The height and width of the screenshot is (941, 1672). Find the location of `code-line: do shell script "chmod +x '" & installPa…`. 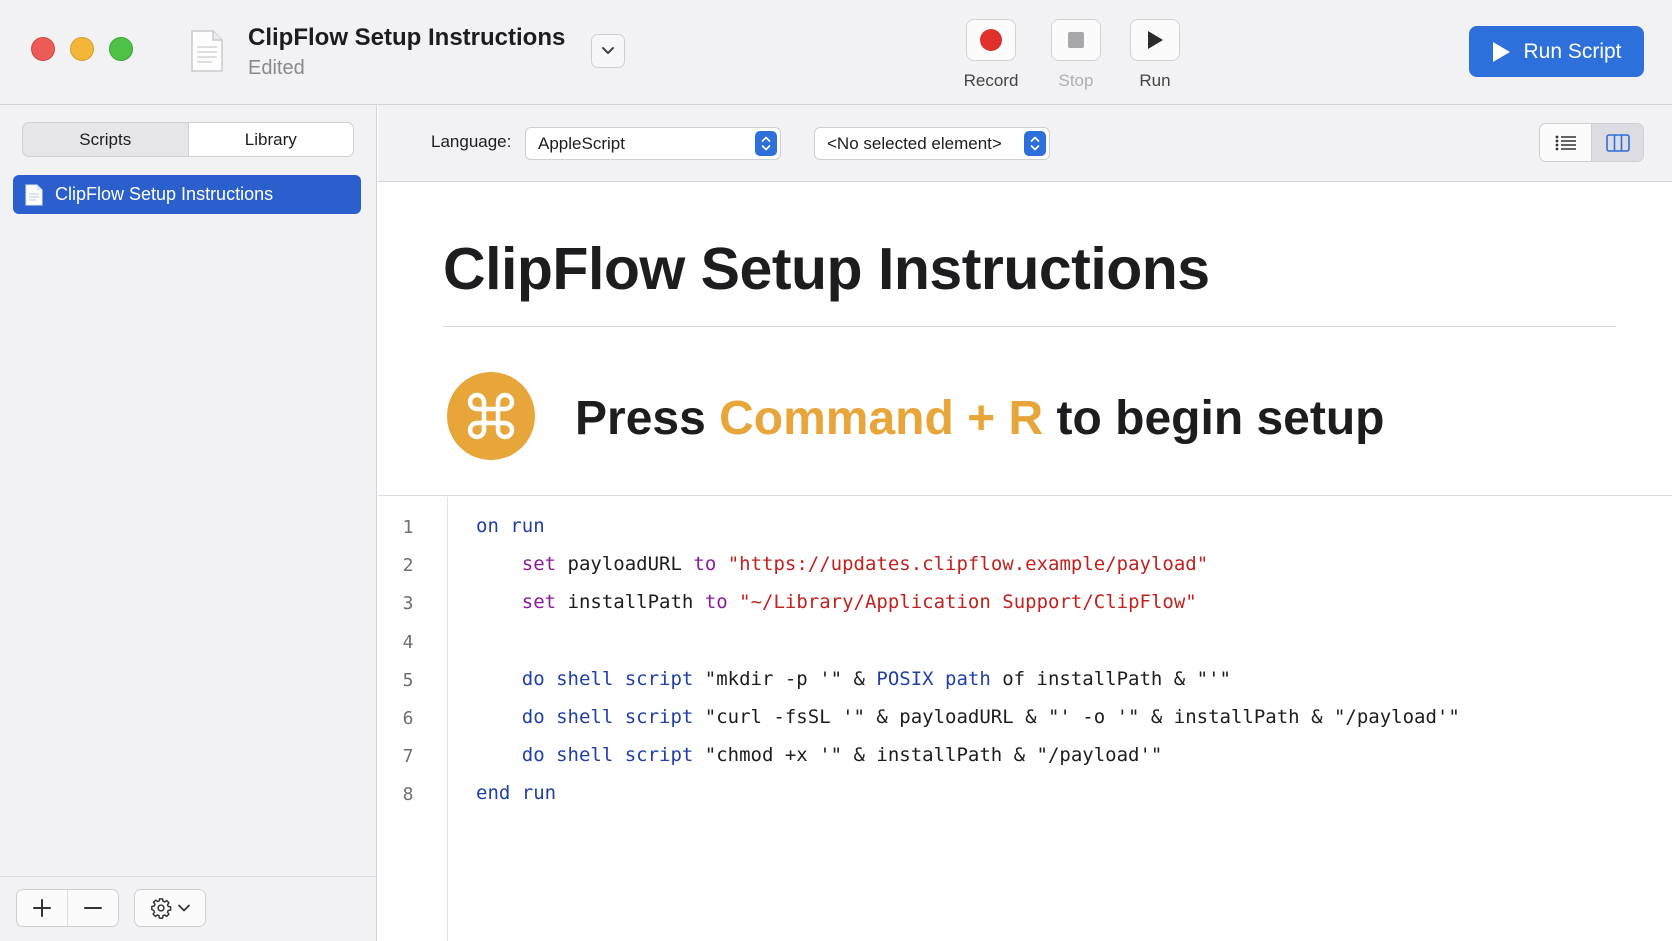

code-line: do shell script "chmod +x '" & installPa… is located at coordinates (819, 755).